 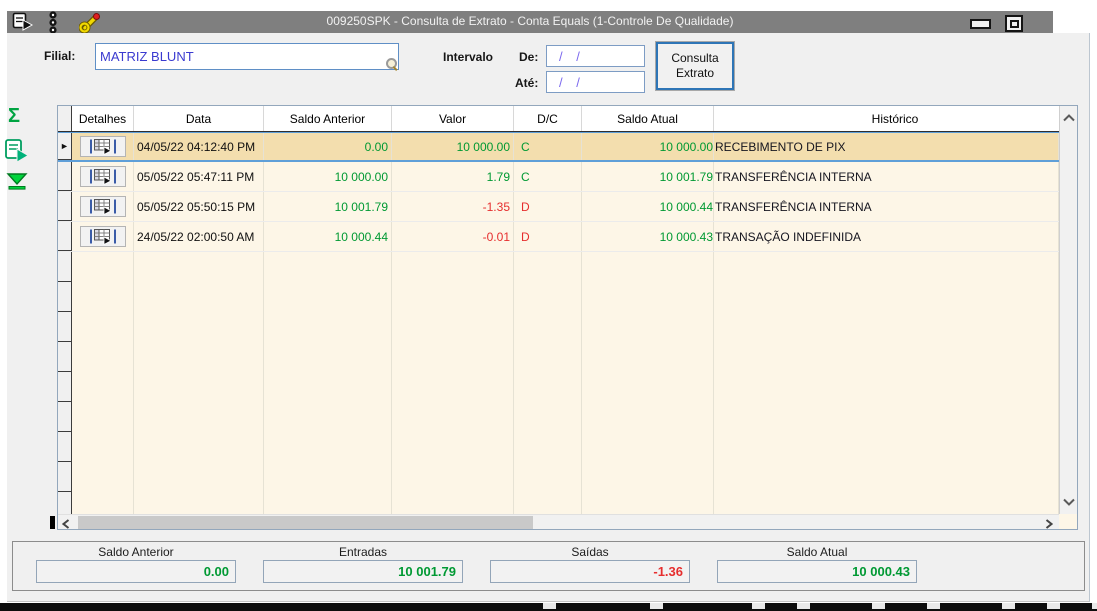 I want to click on summary-field: Saldo Atual 10 000.43, so click(x=817, y=564).